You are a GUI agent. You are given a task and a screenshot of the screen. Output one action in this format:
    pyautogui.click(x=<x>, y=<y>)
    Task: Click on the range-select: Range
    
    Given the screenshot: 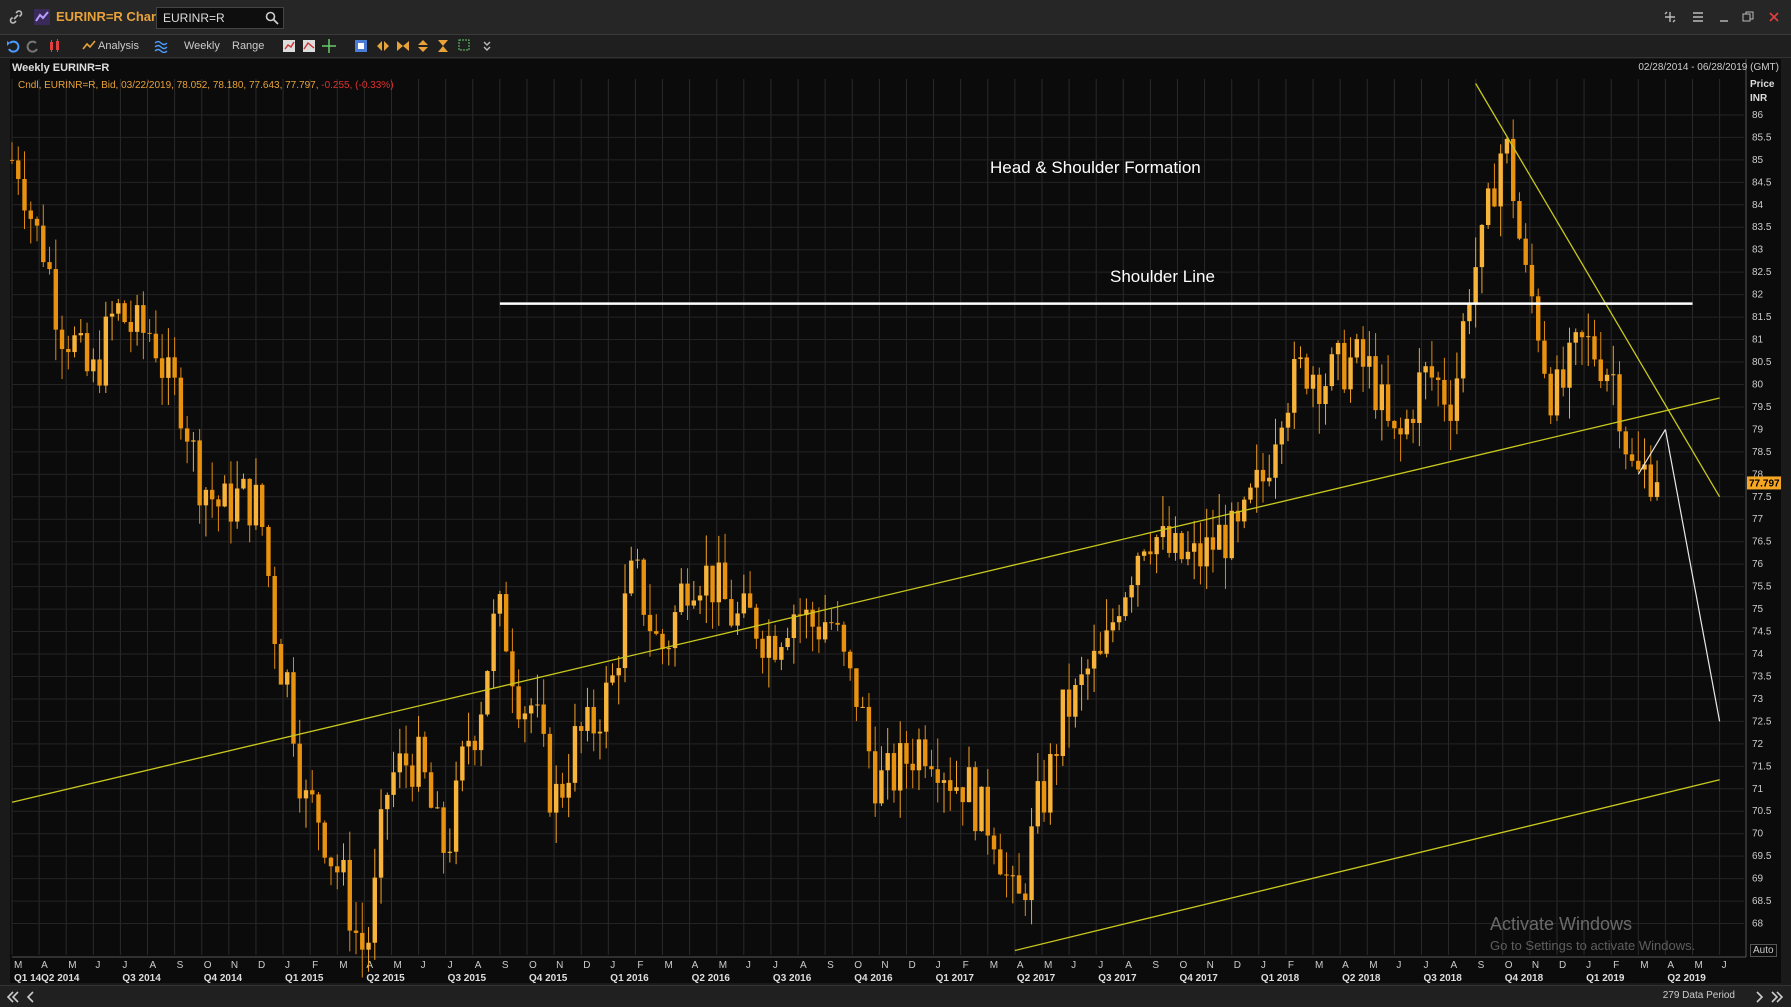 What is the action you would take?
    pyautogui.click(x=248, y=46)
    